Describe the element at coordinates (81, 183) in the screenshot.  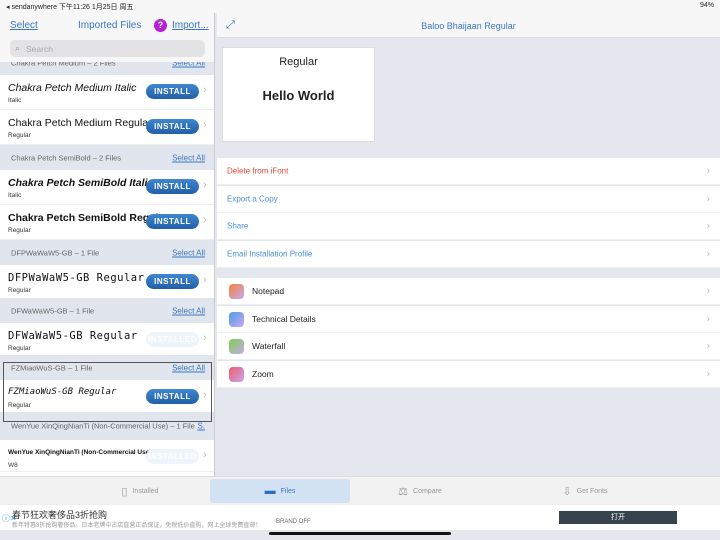
I see `font-name: Chakra Petch SemiBold Italic` at that location.